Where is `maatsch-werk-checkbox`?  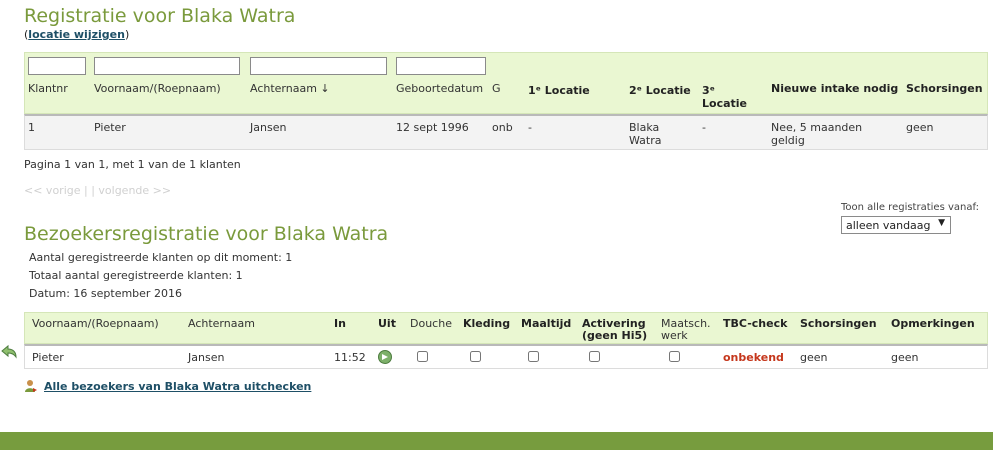
maatsch-werk-checkbox is located at coordinates (674, 356).